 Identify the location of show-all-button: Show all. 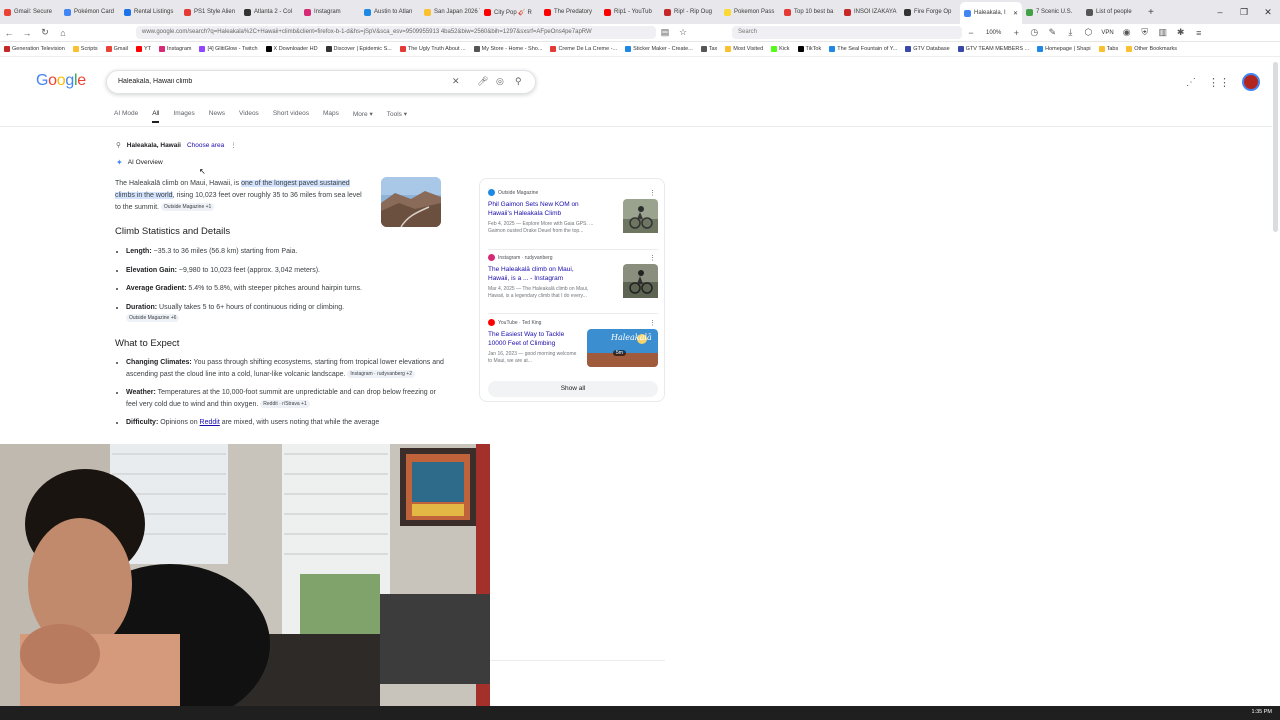
(573, 389).